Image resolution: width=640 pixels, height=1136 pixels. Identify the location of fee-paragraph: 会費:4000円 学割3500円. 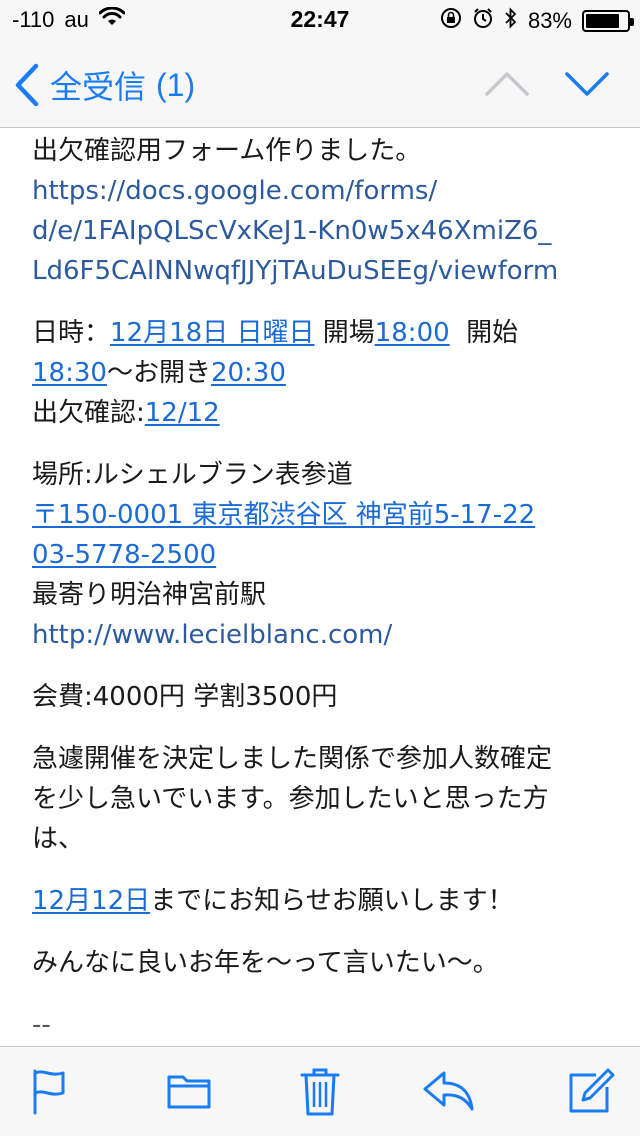
(320, 697).